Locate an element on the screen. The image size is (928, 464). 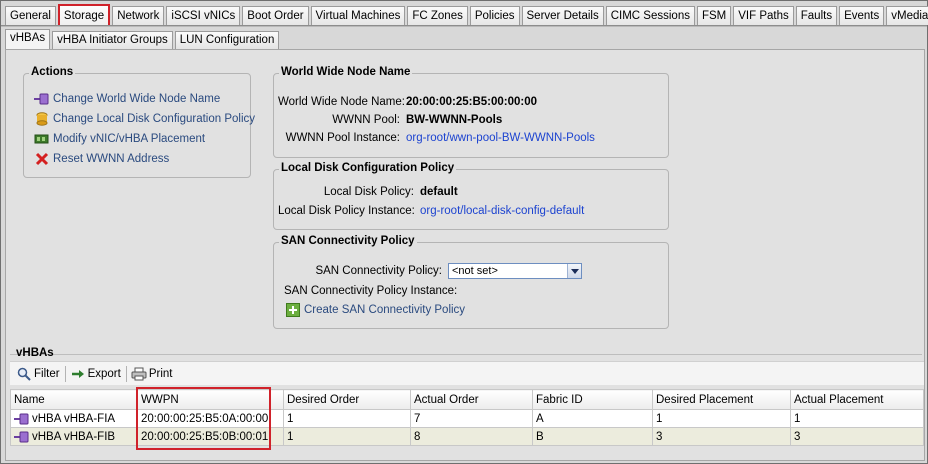
tab-divider is located at coordinates (464, 26).